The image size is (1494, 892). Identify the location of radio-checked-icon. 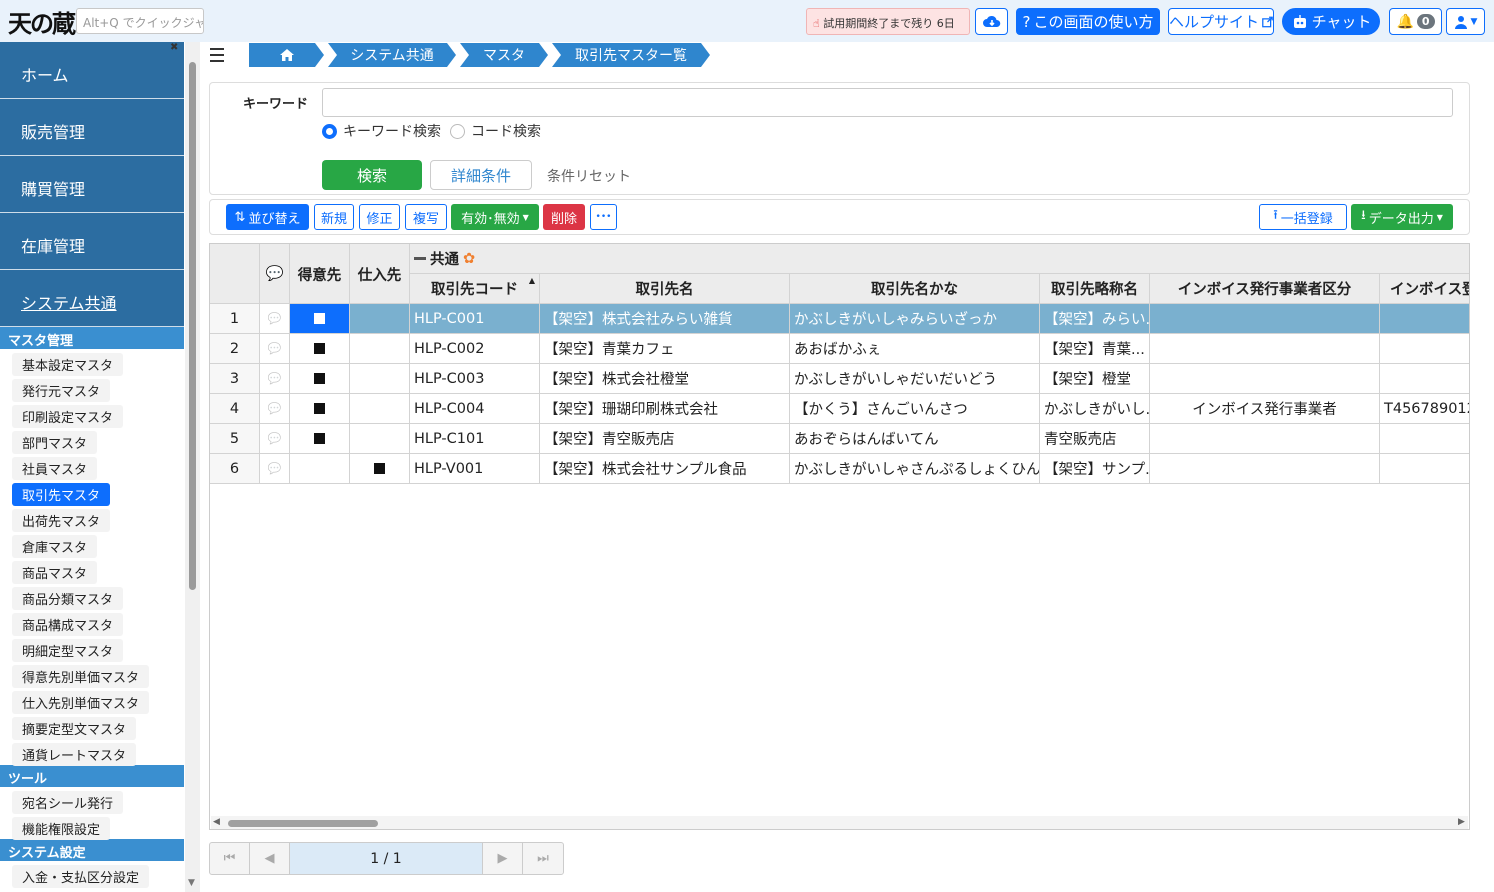
(329, 131).